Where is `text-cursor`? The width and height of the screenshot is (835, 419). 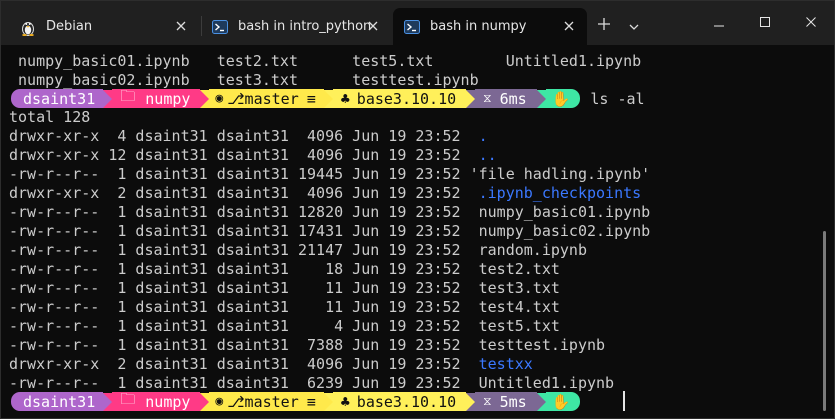
text-cursor is located at coordinates (624, 401).